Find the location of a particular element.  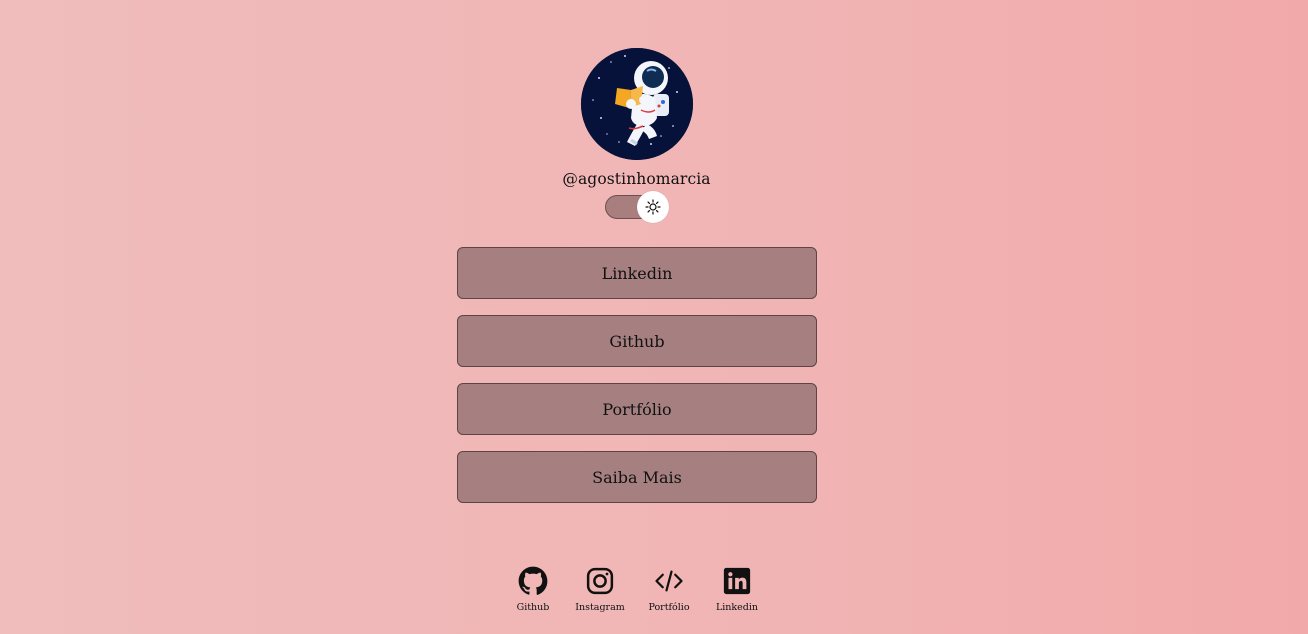

github-button: Github is located at coordinates (637, 341).